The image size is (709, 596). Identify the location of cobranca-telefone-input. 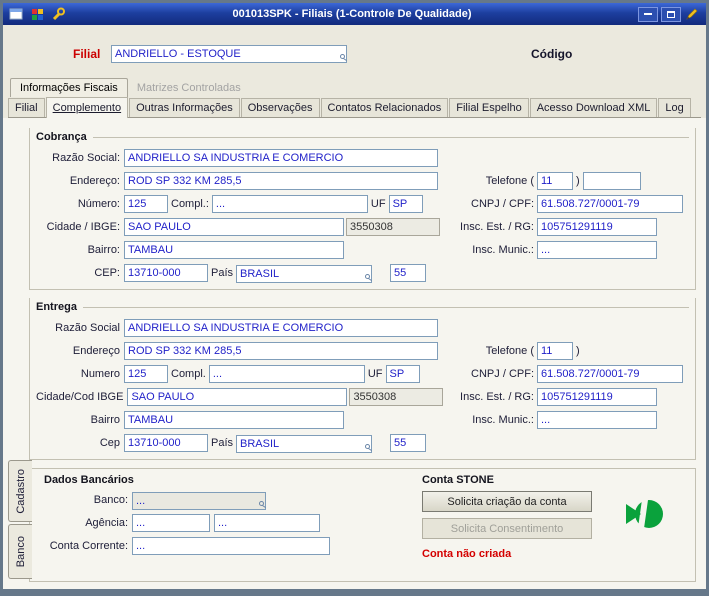
(611, 181).